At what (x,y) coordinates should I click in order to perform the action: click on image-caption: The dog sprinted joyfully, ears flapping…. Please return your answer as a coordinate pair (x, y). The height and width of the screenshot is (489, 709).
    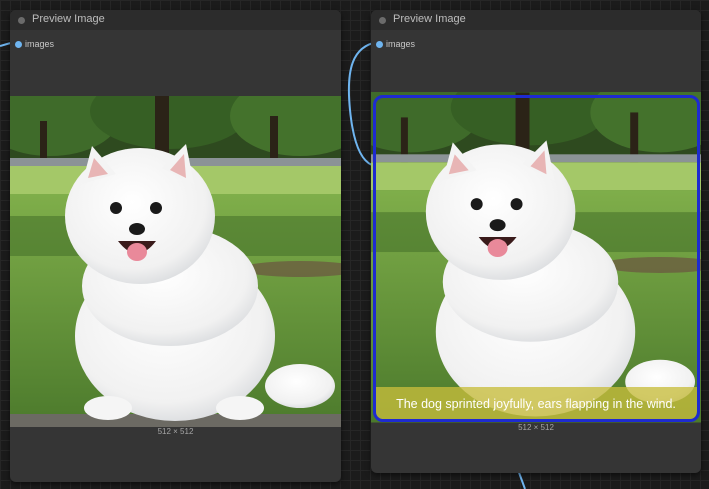
    Looking at the image, I should click on (536, 404).